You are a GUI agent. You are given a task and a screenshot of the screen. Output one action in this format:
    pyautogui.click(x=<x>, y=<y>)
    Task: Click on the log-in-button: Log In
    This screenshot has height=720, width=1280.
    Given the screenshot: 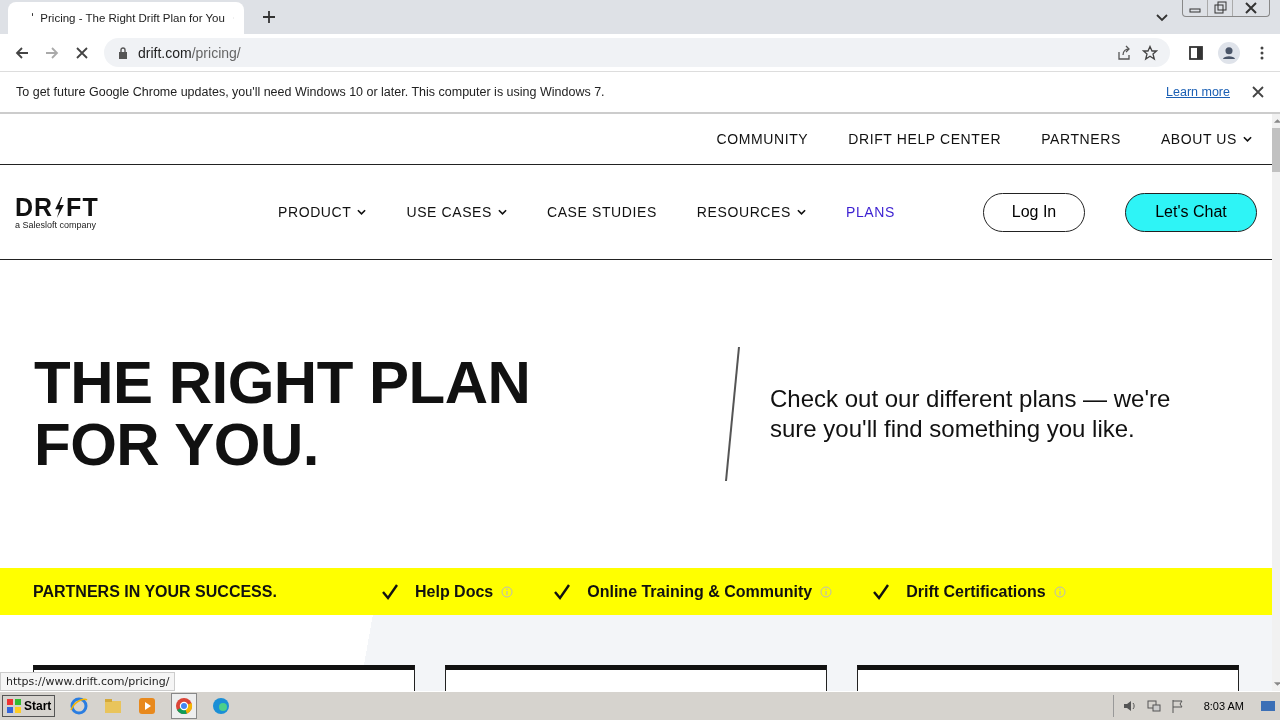 What is the action you would take?
    pyautogui.click(x=1034, y=212)
    